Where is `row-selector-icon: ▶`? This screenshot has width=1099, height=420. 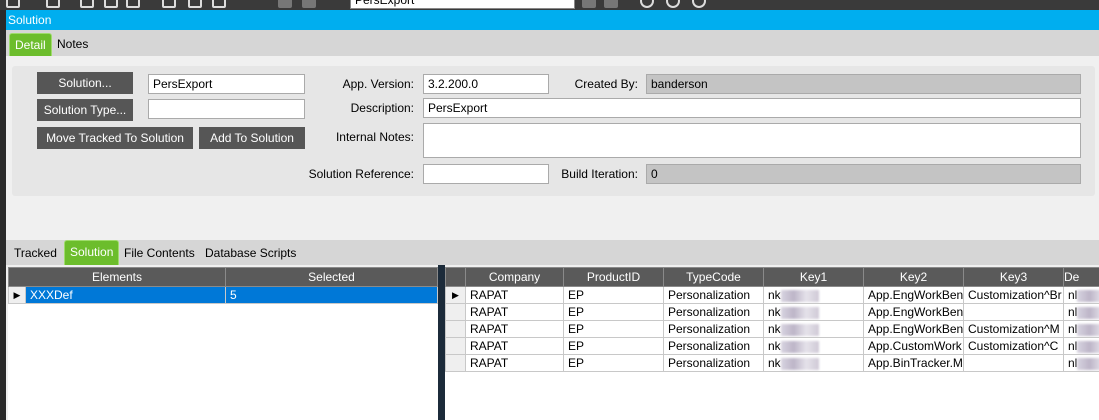 row-selector-icon: ▶ is located at coordinates (17, 295).